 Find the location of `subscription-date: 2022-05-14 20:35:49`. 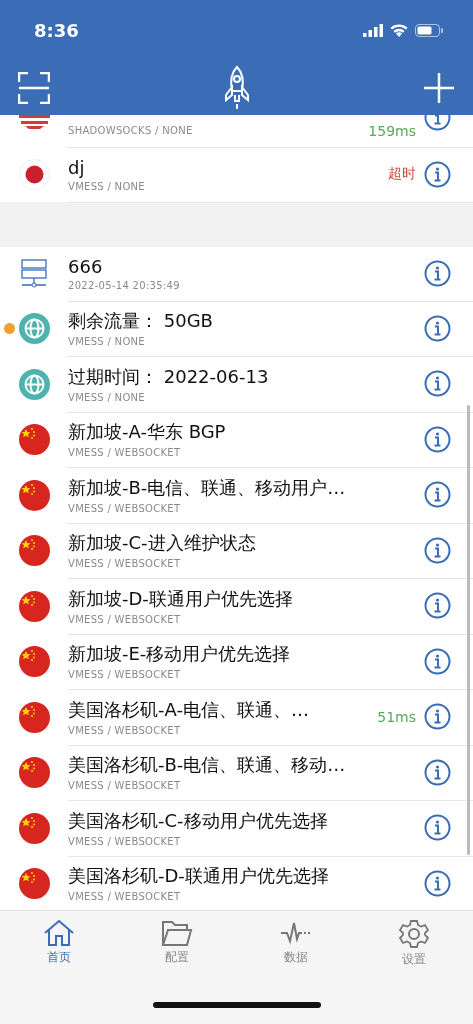

subscription-date: 2022-05-14 20:35:49 is located at coordinates (124, 285).